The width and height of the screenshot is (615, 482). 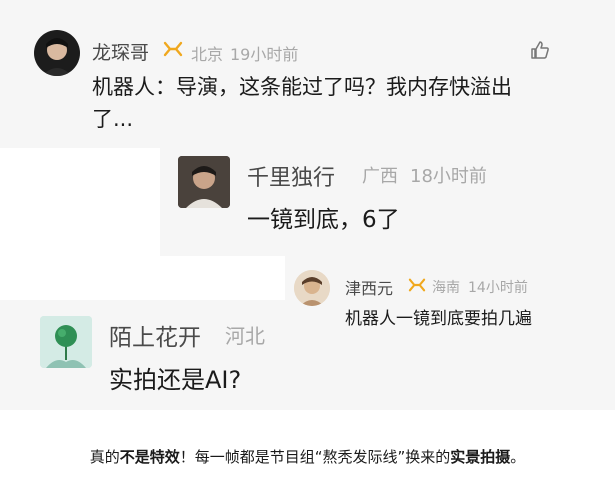 What do you see at coordinates (264, 54) in the screenshot?
I see `timestamp: 19小时前` at bounding box center [264, 54].